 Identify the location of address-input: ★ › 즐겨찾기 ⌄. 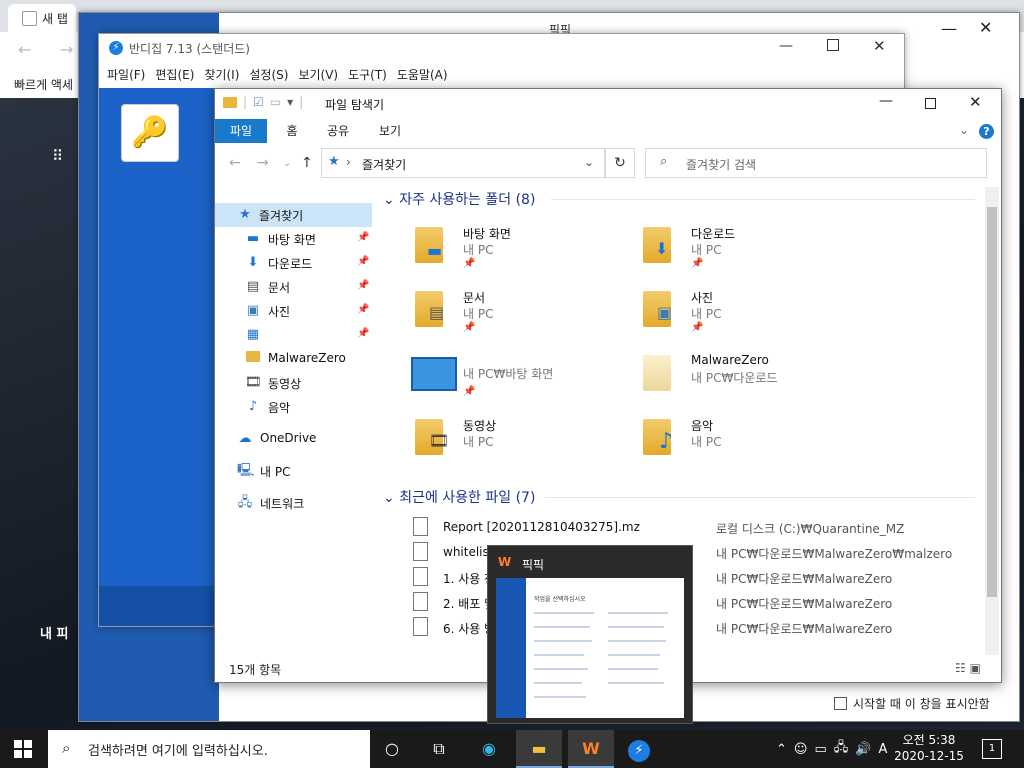
(463, 163).